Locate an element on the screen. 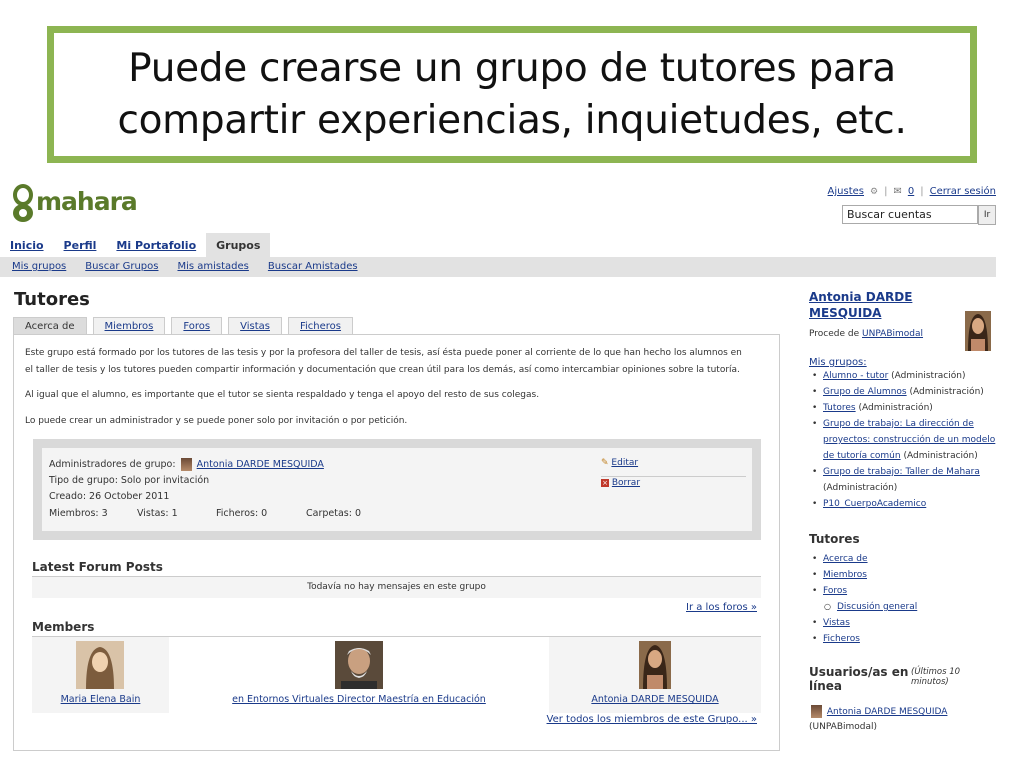 This screenshot has width=1024, height=768. sidebar-link-ficheros: Ficheros is located at coordinates (841, 639).